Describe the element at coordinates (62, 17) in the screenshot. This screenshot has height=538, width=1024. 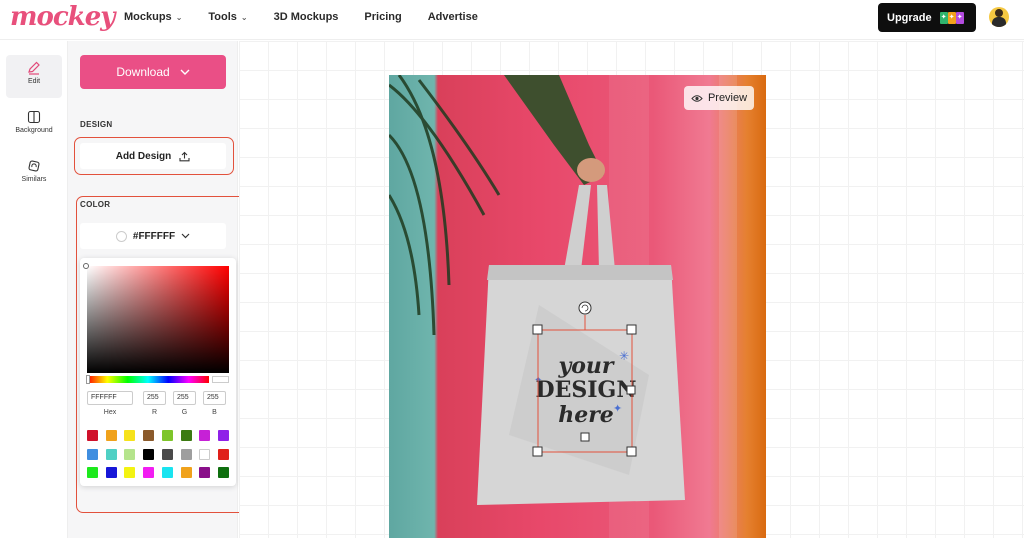
I see `mockey-logo: mockey` at that location.